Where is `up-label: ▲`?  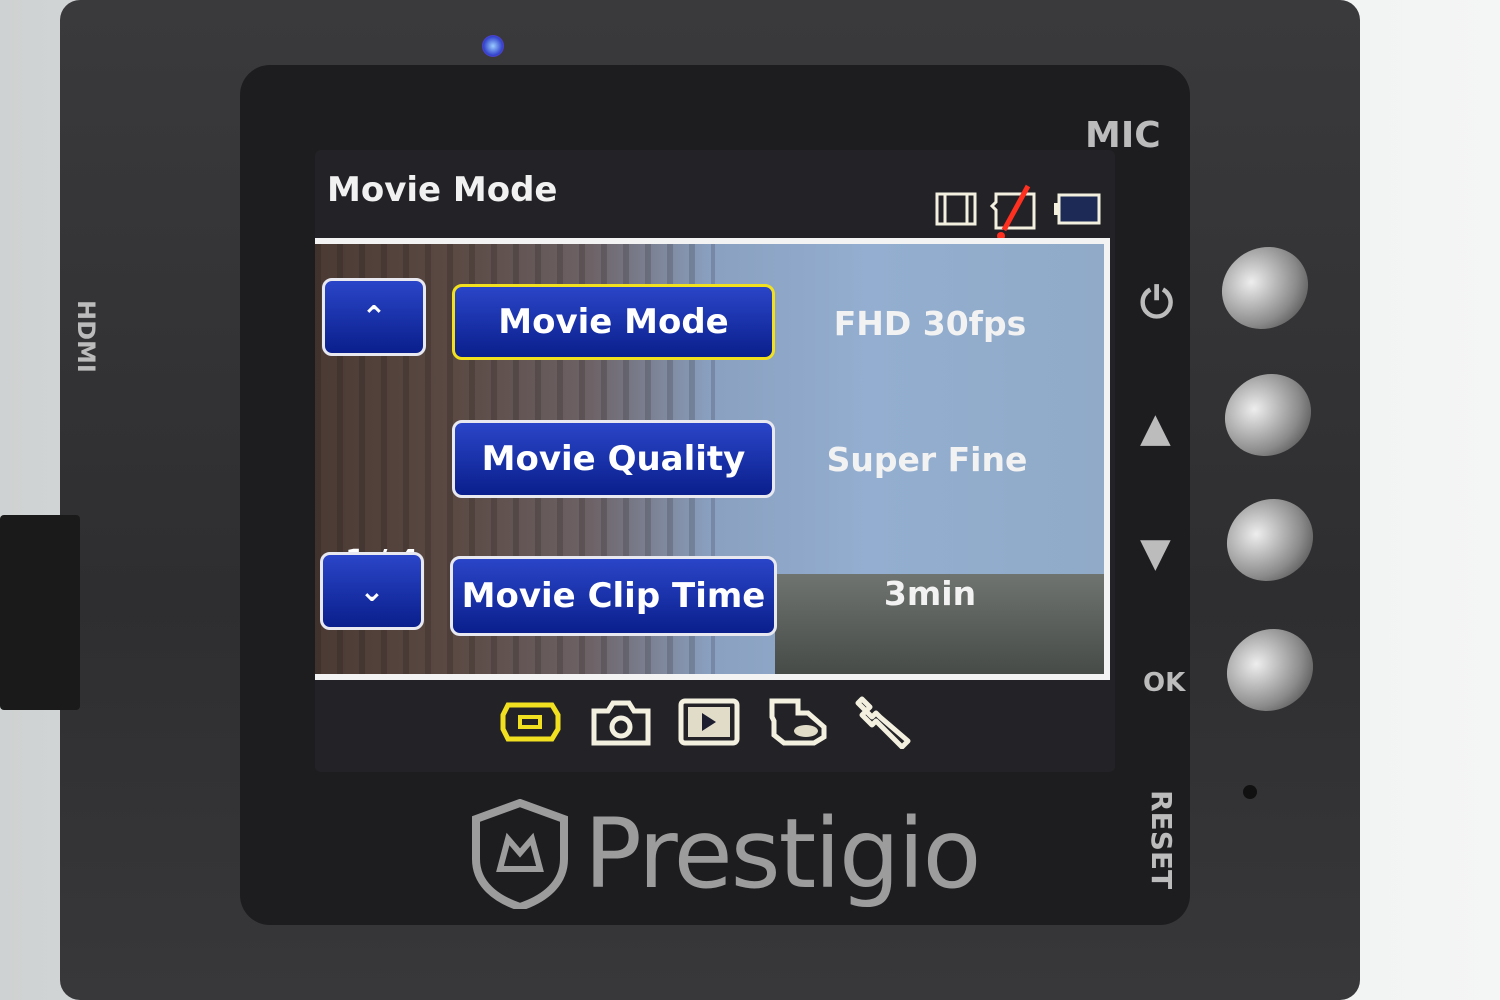 up-label: ▲ is located at coordinates (1155, 428).